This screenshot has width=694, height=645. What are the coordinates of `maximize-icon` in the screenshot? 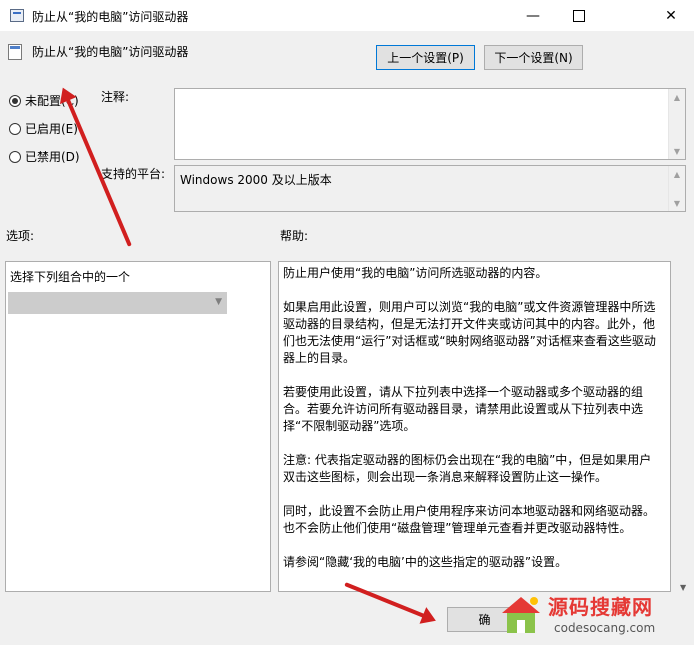 It's located at (579, 15).